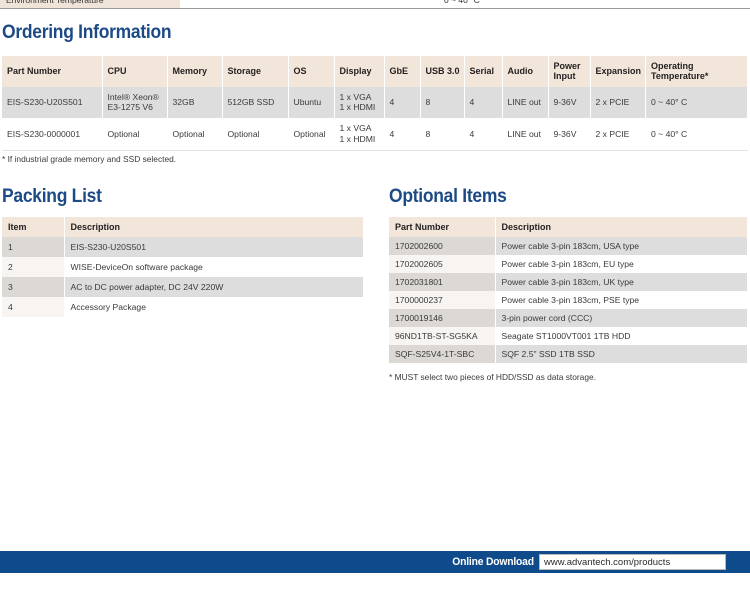 The height and width of the screenshot is (591, 750). I want to click on cell-storage: Optional, so click(255, 134).